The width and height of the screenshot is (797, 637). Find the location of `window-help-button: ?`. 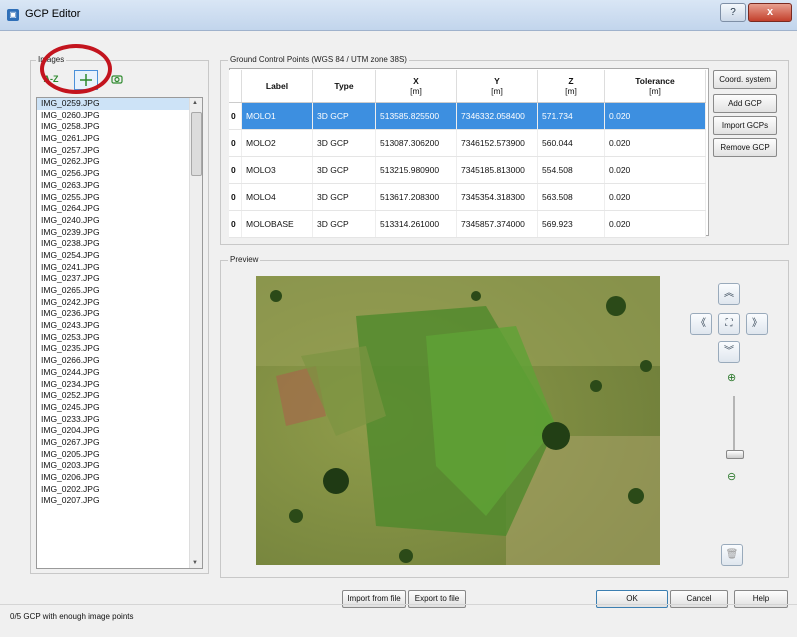

window-help-button: ? is located at coordinates (733, 12).